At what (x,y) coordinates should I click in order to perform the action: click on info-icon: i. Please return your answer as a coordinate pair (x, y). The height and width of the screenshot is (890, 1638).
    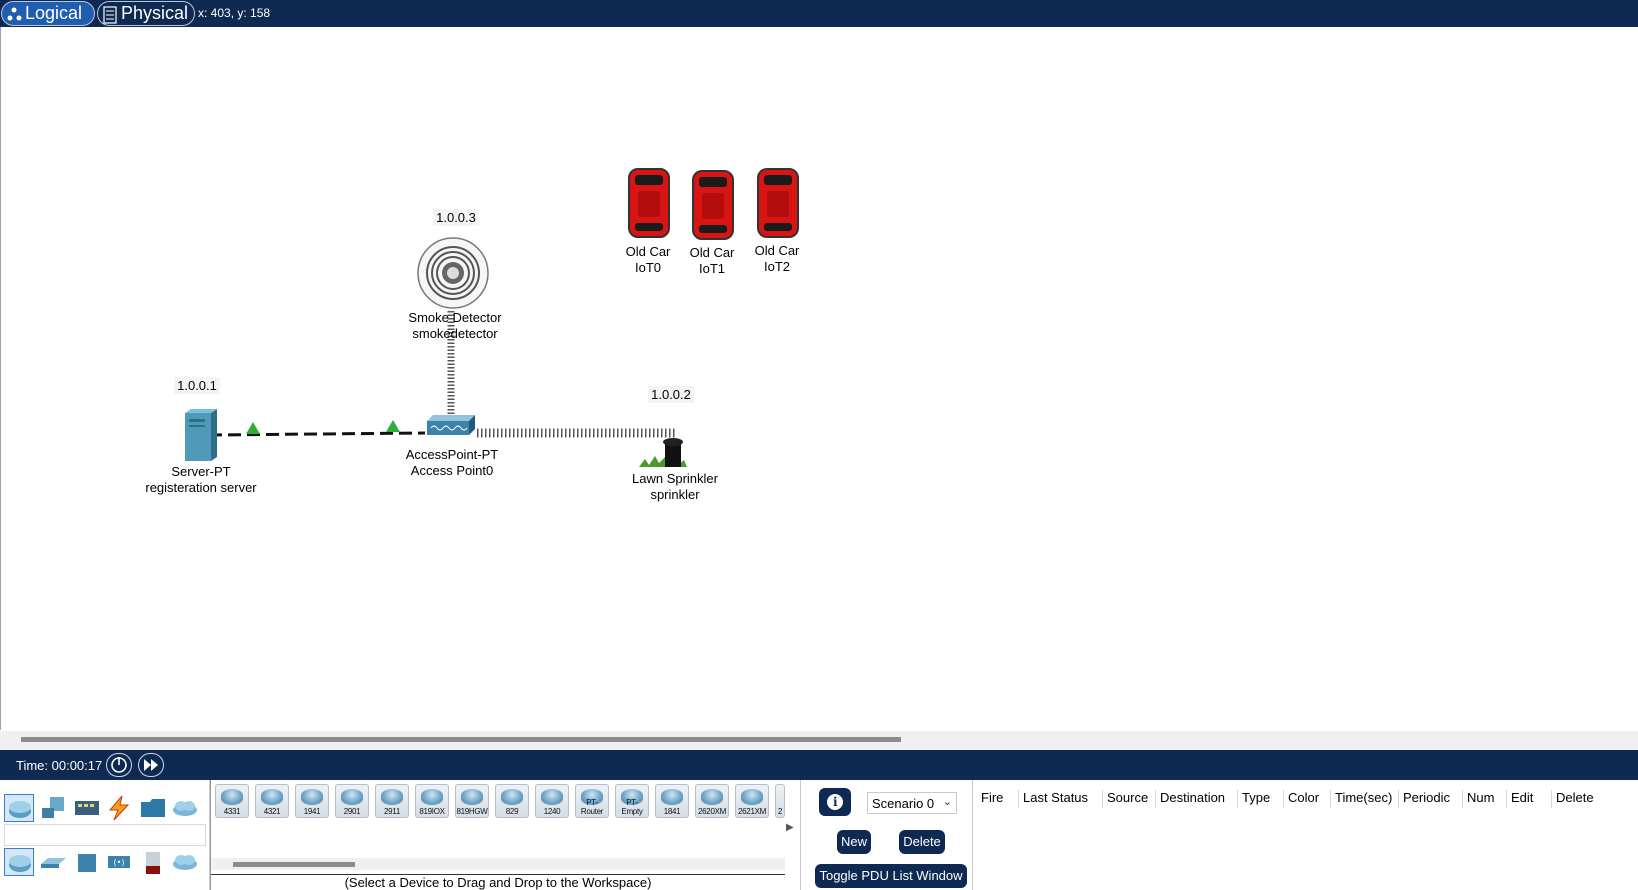
    Looking at the image, I should click on (835, 802).